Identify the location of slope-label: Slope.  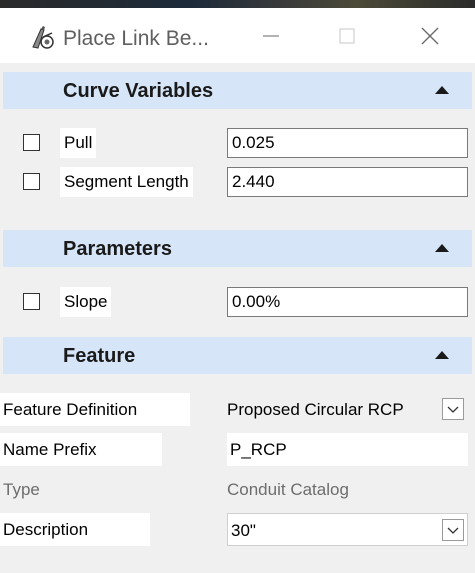
(86, 302).